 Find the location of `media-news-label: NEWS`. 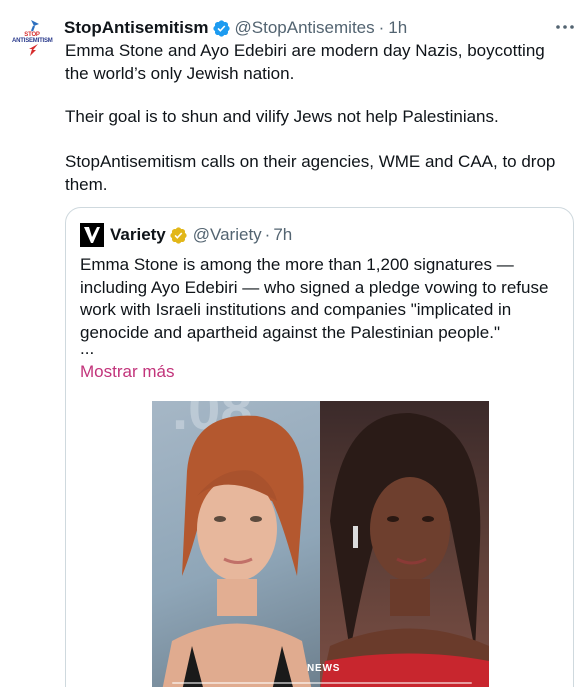

media-news-label: NEWS is located at coordinates (324, 668).